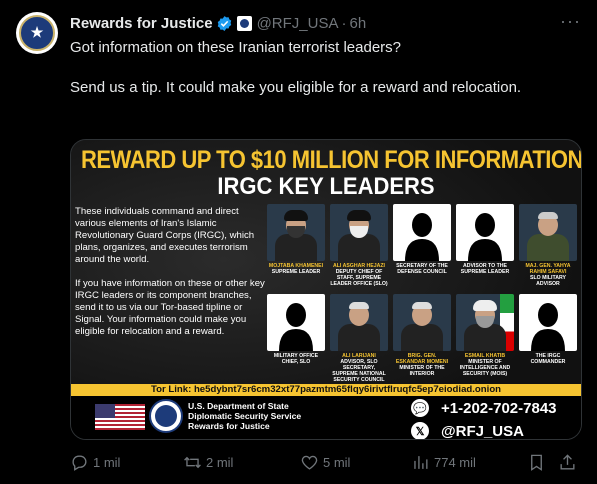  What do you see at coordinates (422, 359) in the screenshot?
I see `leader-name: BRIG. GEN. ESKANDAR MOMENI` at bounding box center [422, 359].